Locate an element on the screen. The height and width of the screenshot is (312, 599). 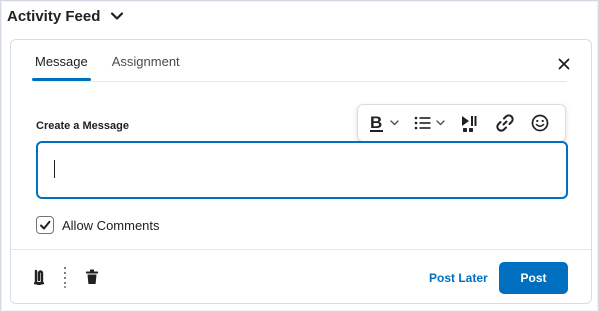
checkmark-icon is located at coordinates (45, 225).